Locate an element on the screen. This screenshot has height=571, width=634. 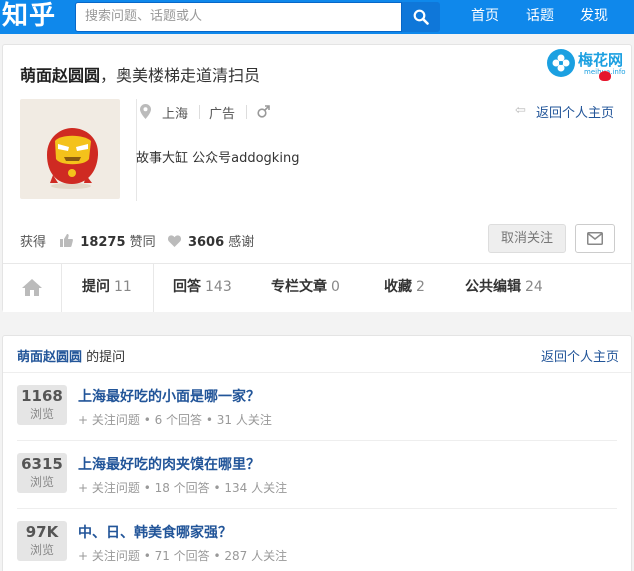
profile-industry: 广告 is located at coordinates (222, 112).